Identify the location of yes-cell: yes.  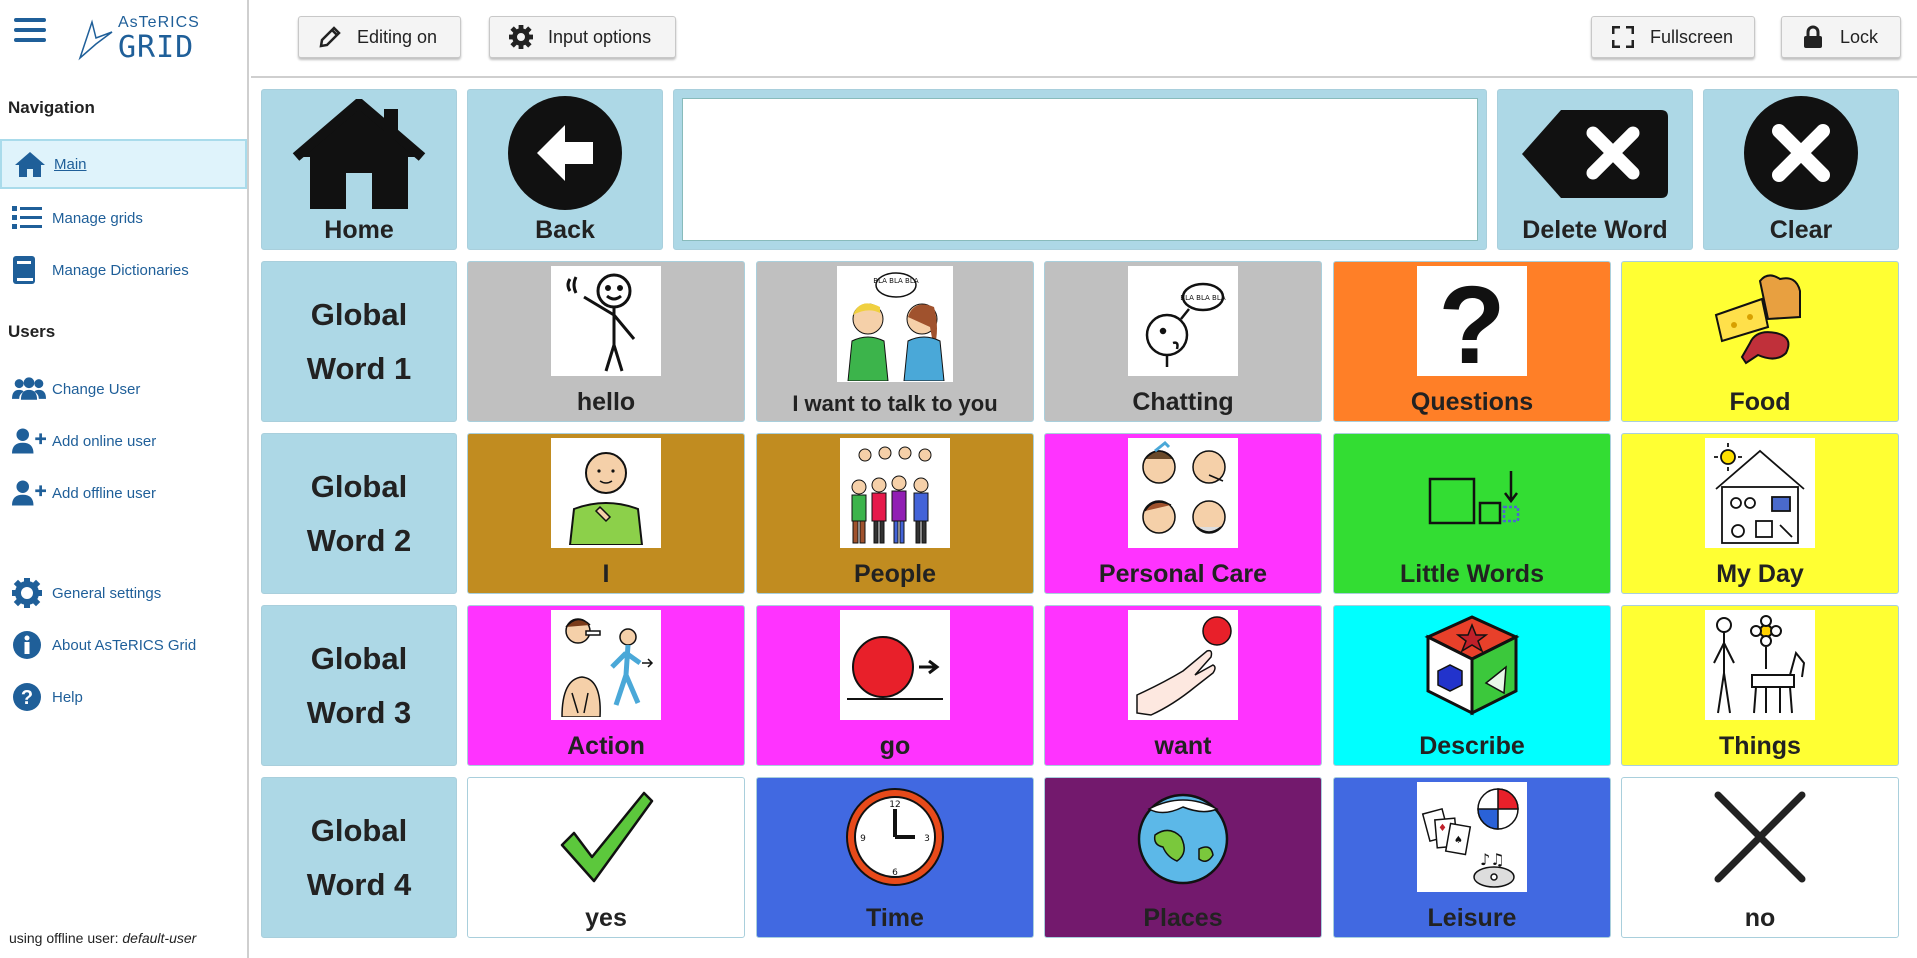
(606, 857).